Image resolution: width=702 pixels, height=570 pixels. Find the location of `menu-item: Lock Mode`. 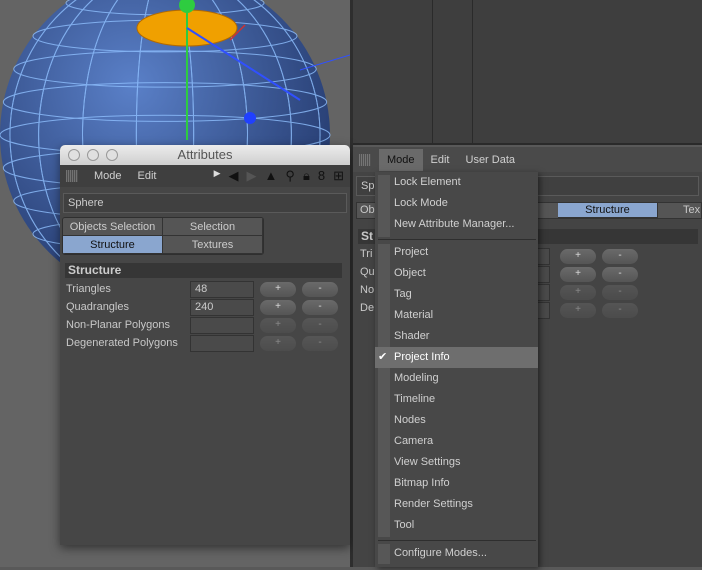

menu-item: Lock Mode is located at coordinates (456, 203).